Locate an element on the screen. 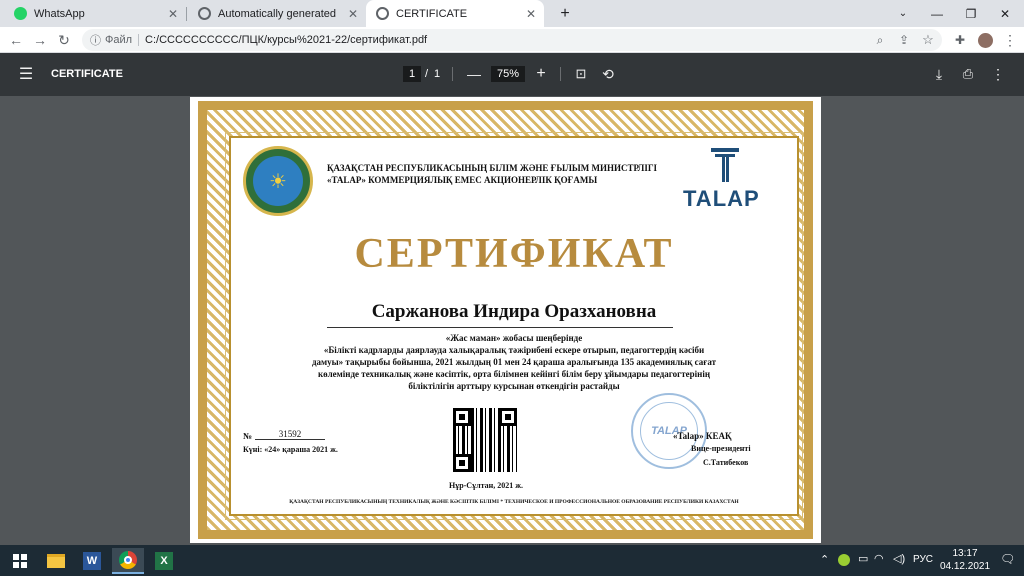 Image resolution: width=1024 pixels, height=576 pixels. more-options-icon: ⋮ is located at coordinates (998, 74).